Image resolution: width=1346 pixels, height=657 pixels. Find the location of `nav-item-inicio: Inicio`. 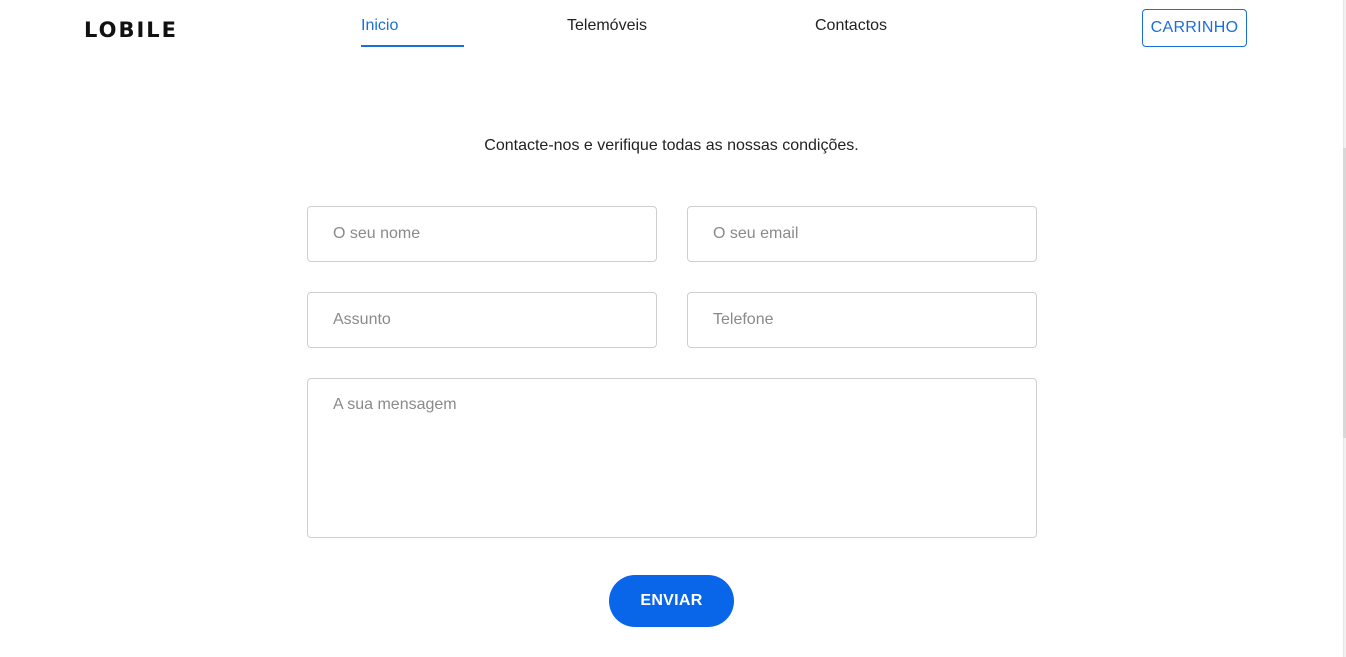

nav-item-inicio: Inicio is located at coordinates (379, 26).